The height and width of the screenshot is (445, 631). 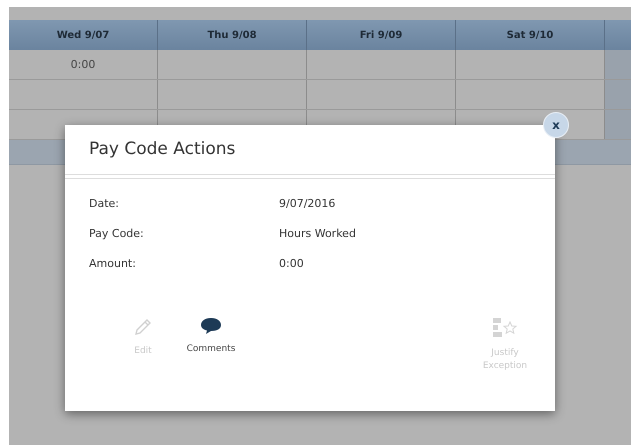 I want to click on field-label: Date:, so click(x=104, y=204).